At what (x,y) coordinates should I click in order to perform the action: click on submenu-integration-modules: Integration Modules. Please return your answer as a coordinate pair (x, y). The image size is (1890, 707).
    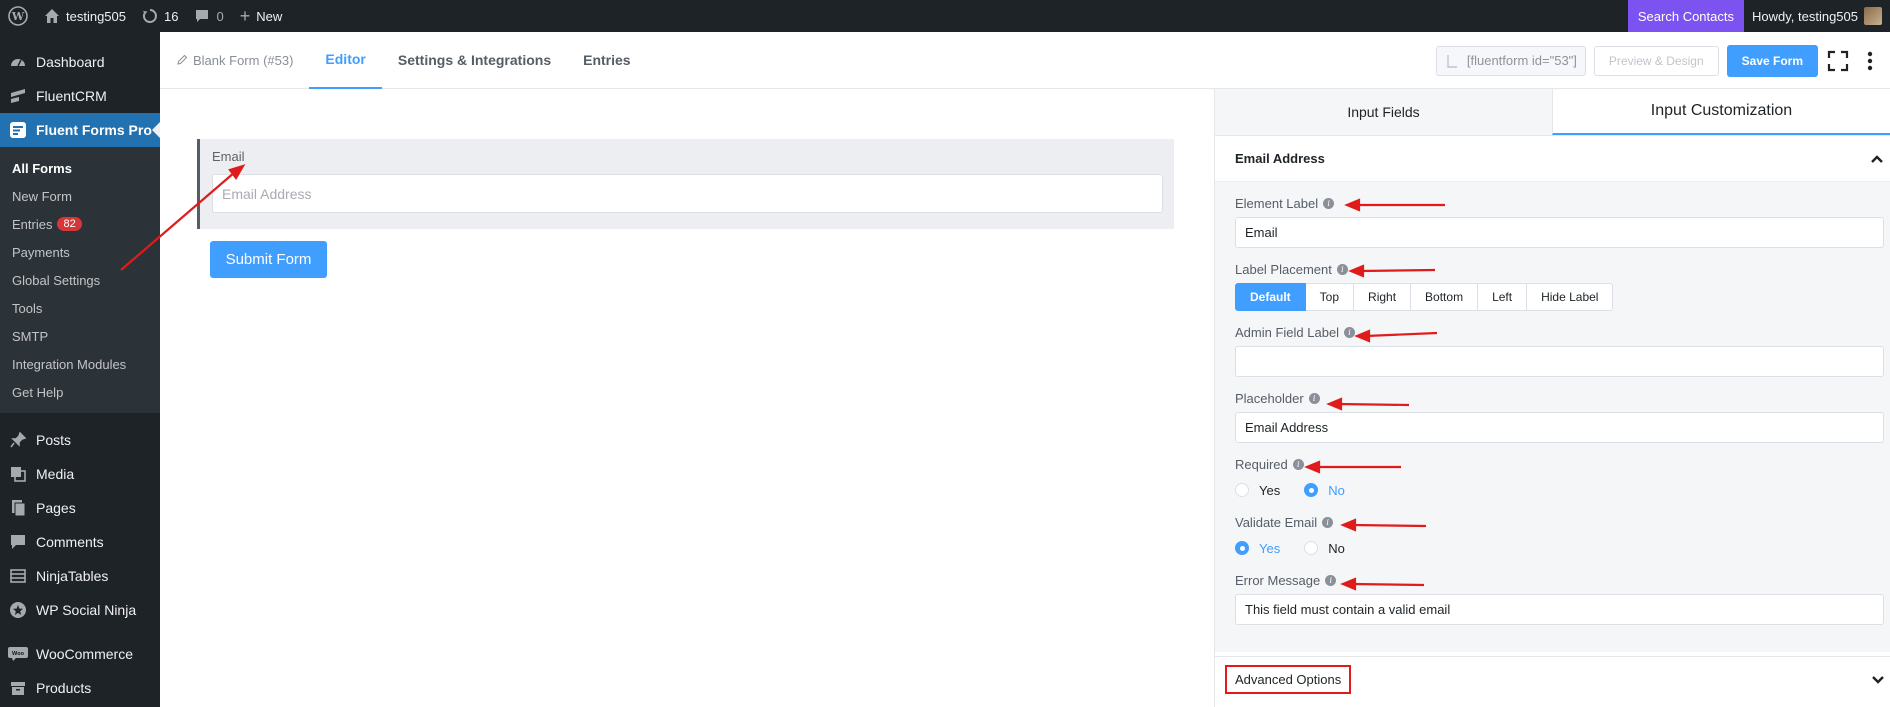
    Looking at the image, I should click on (80, 364).